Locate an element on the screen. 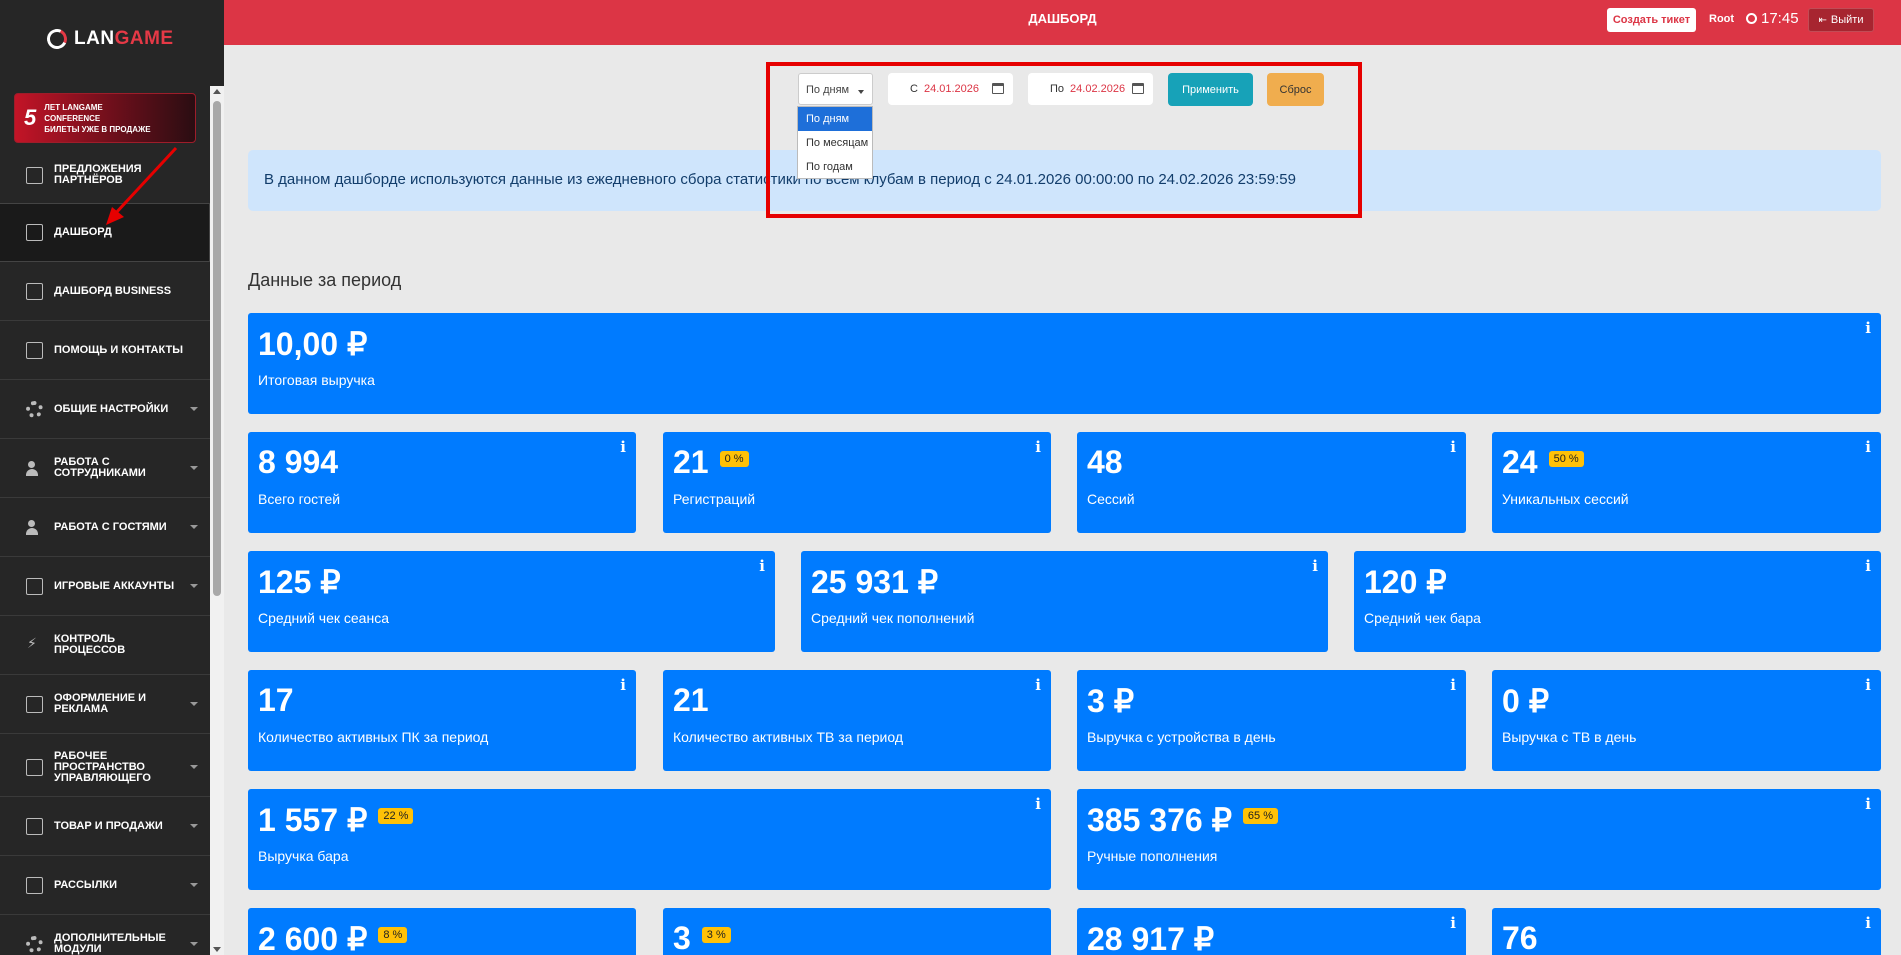  scrollbar-thumb is located at coordinates (217, 348).